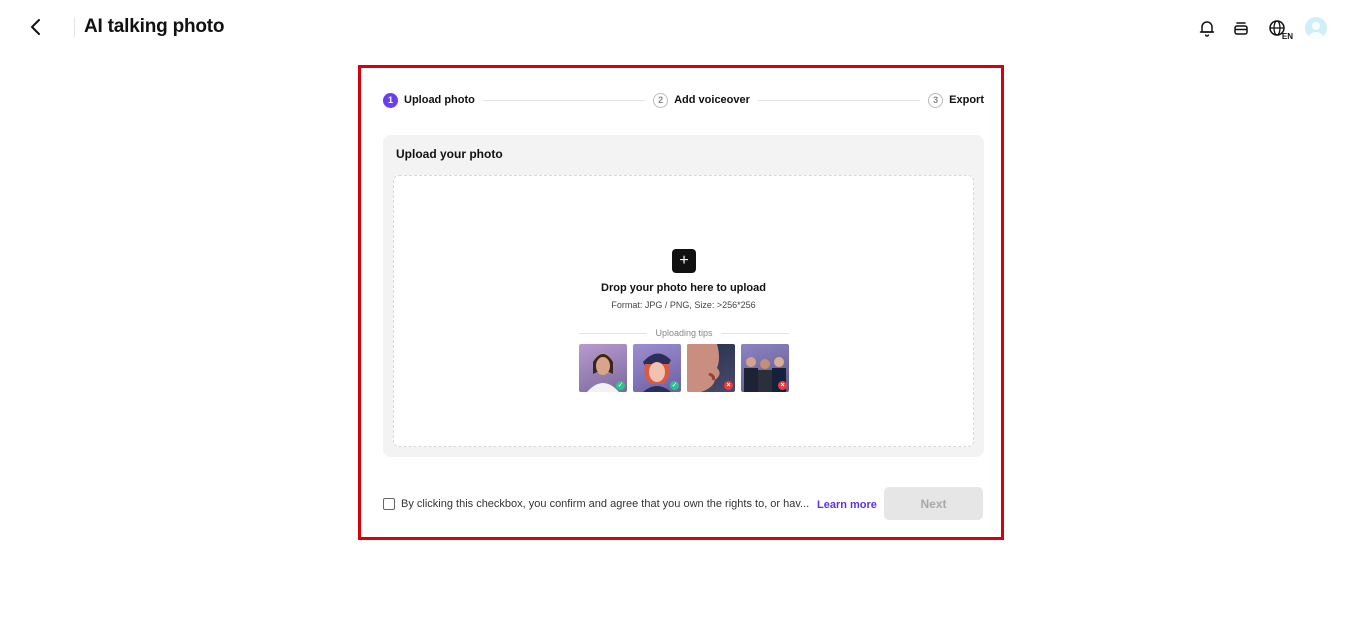  I want to click on bell-icon, so click(1207, 29).